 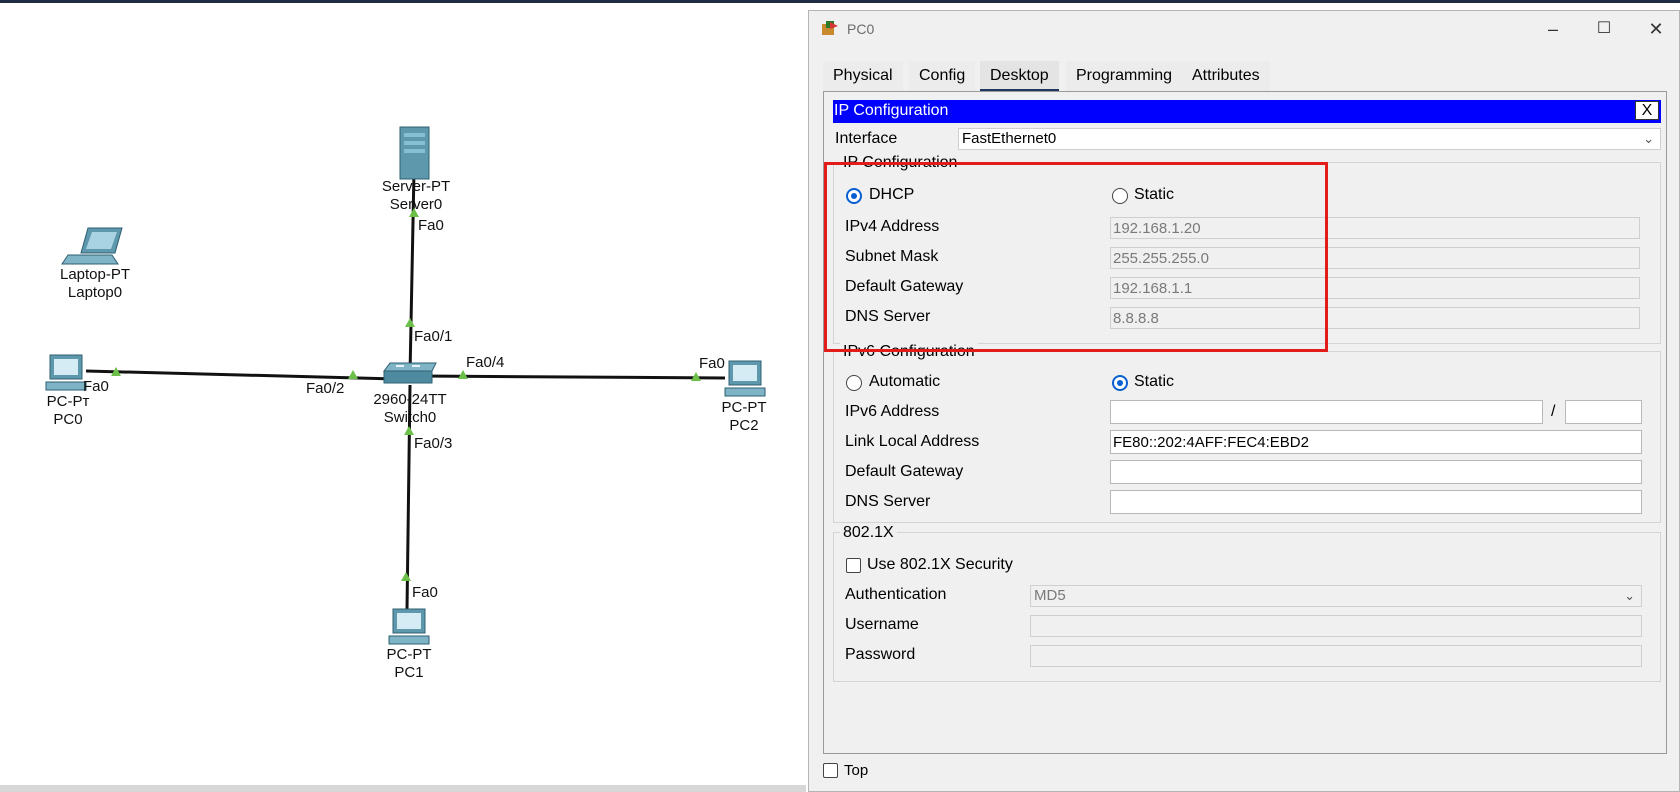 I want to click on laptop0-label: Laptop-PT Laptop0, so click(x=95, y=284).